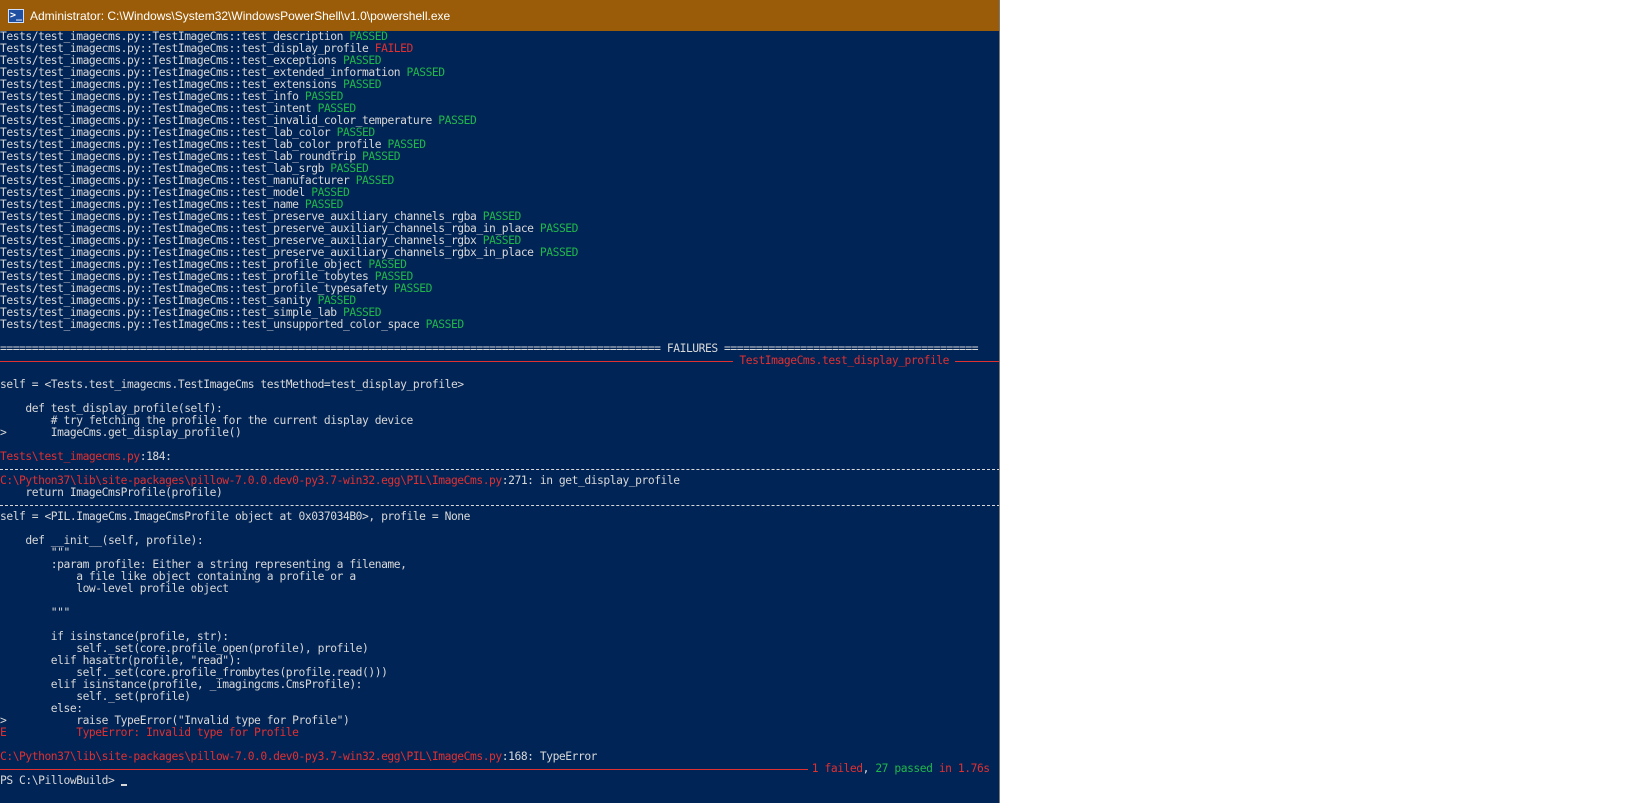  Describe the element at coordinates (270, 205) in the screenshot. I see `test-name: test_name` at that location.